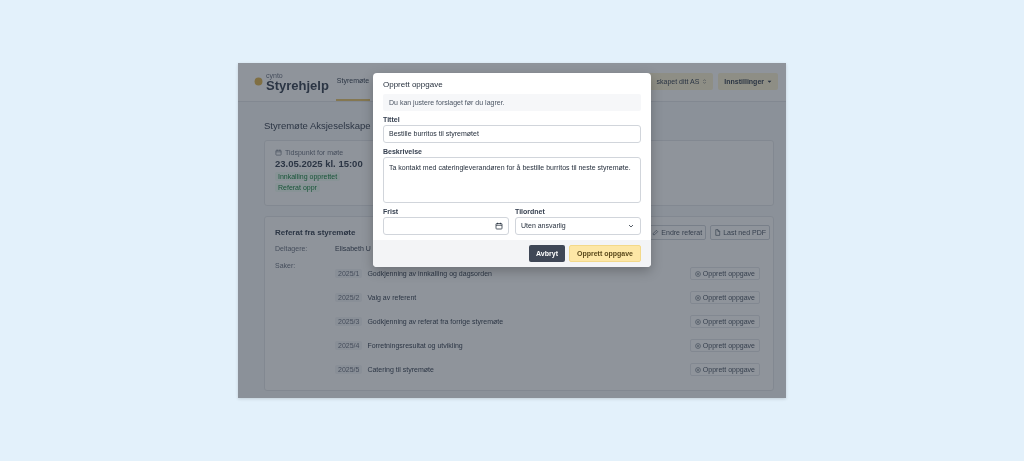 This screenshot has width=1024, height=461. What do you see at coordinates (413, 84) in the screenshot?
I see `dialog-title: Opprett oppgave` at bounding box center [413, 84].